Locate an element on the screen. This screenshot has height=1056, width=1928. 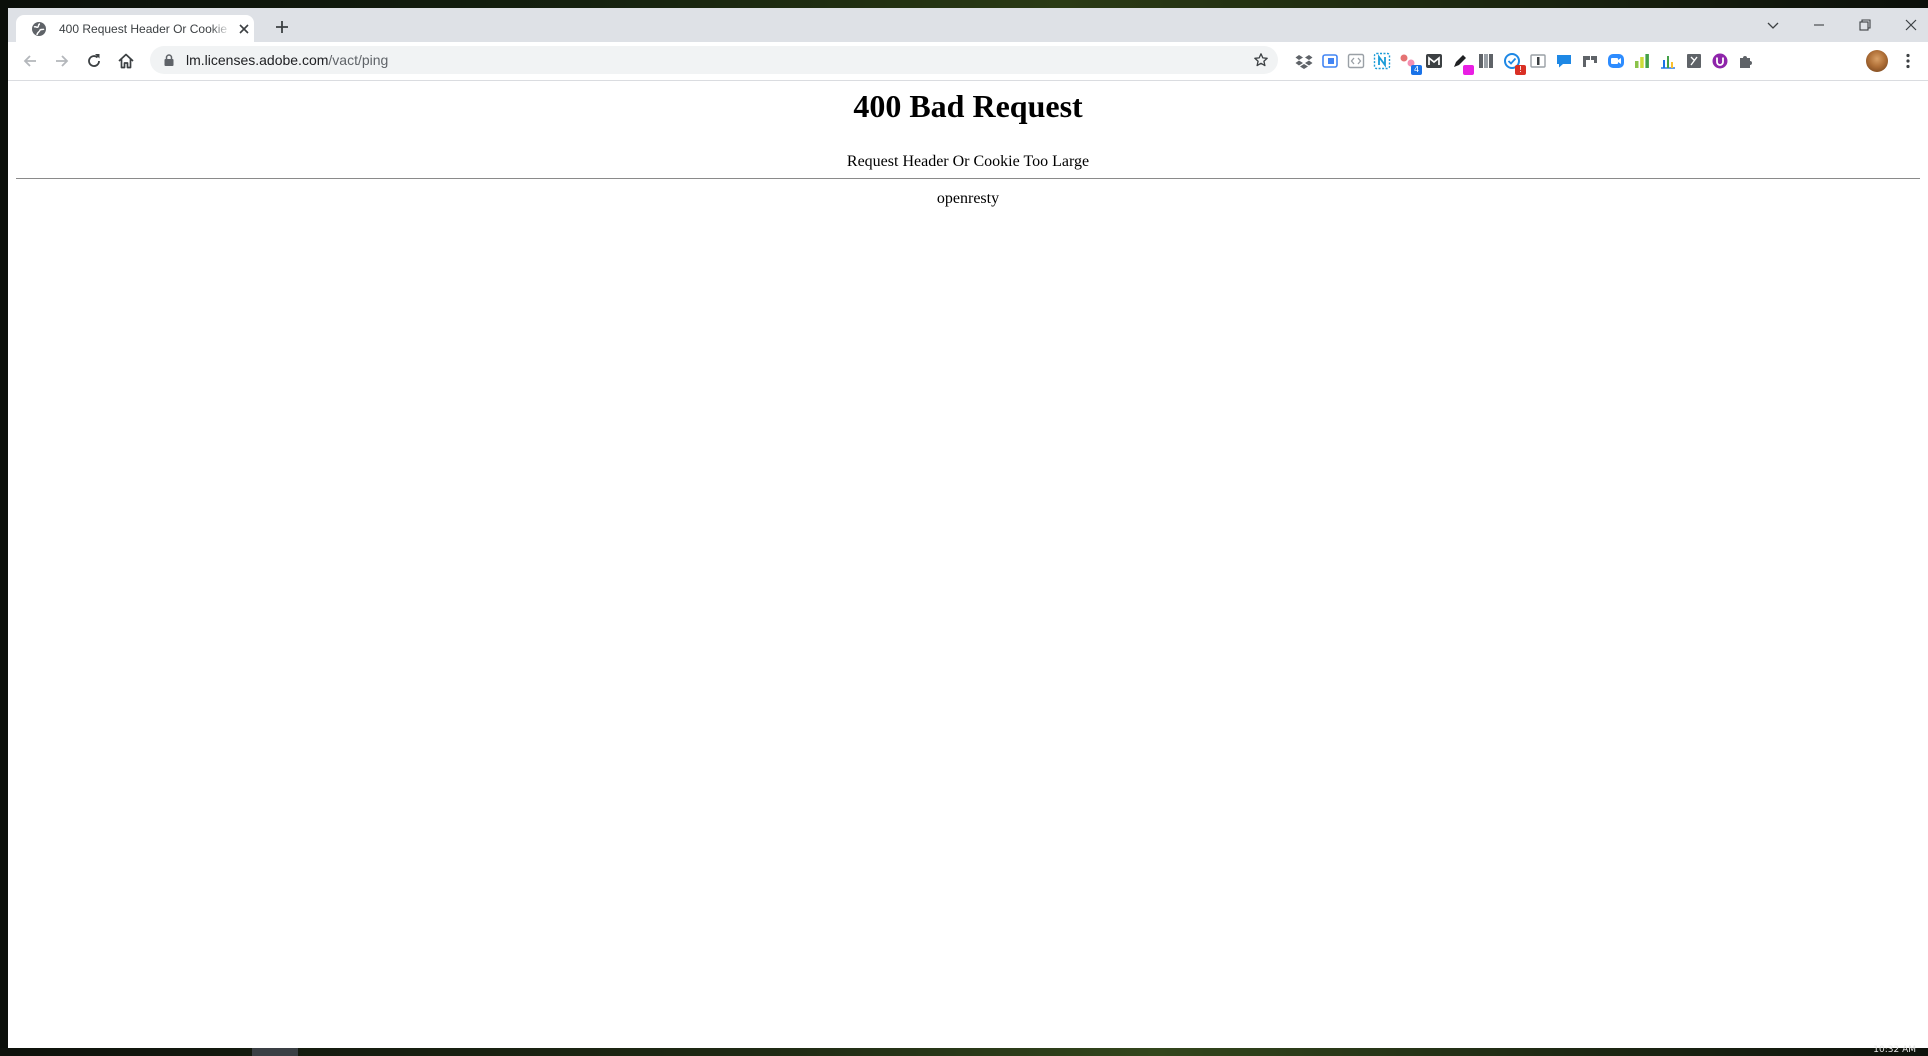
url-path: /vact/ping is located at coordinates (358, 60).